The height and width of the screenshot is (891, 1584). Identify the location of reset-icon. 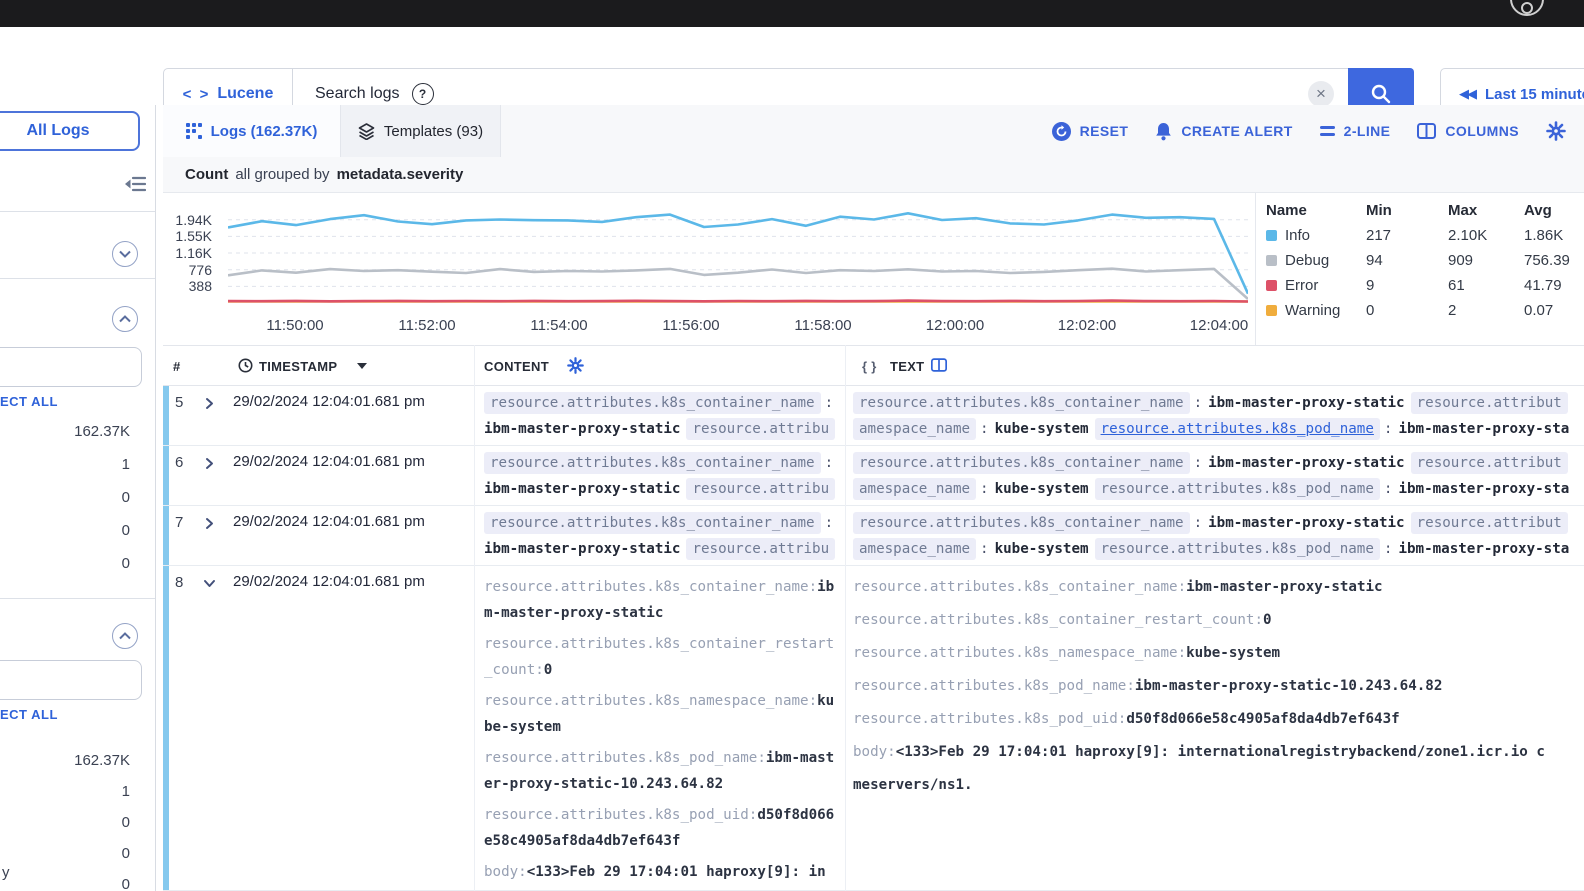
(1061, 131).